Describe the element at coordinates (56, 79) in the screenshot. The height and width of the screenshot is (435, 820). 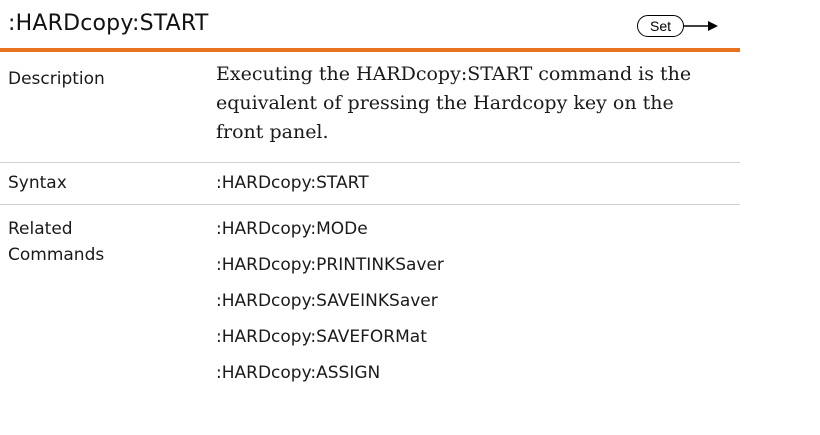
I see `description-label: Description` at that location.